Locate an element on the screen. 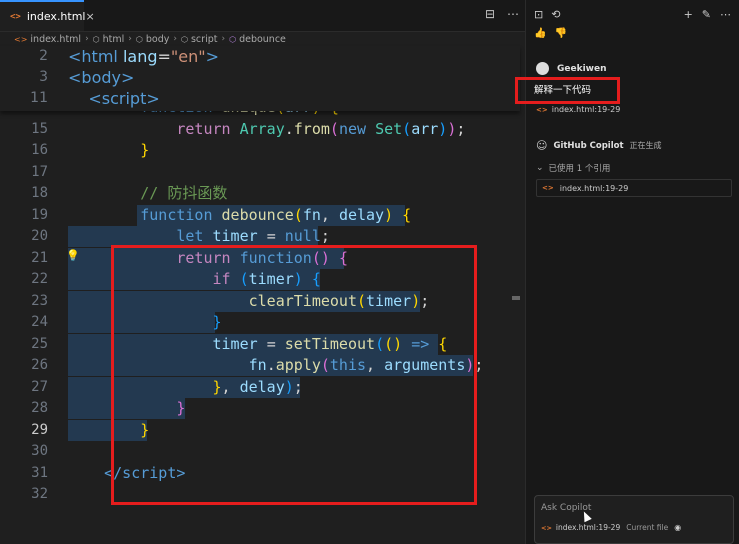  thumbs-down-icon: 👎 is located at coordinates (560, 33).